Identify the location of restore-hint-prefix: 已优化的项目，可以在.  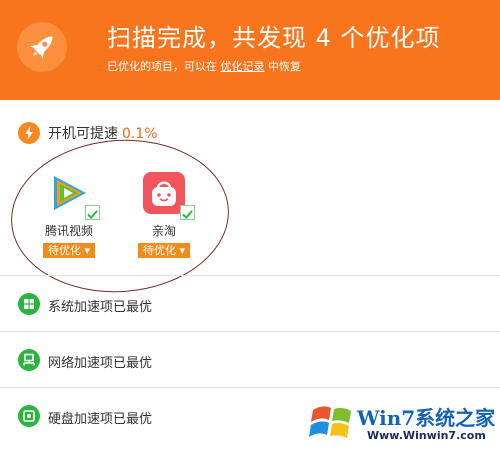
(162, 66).